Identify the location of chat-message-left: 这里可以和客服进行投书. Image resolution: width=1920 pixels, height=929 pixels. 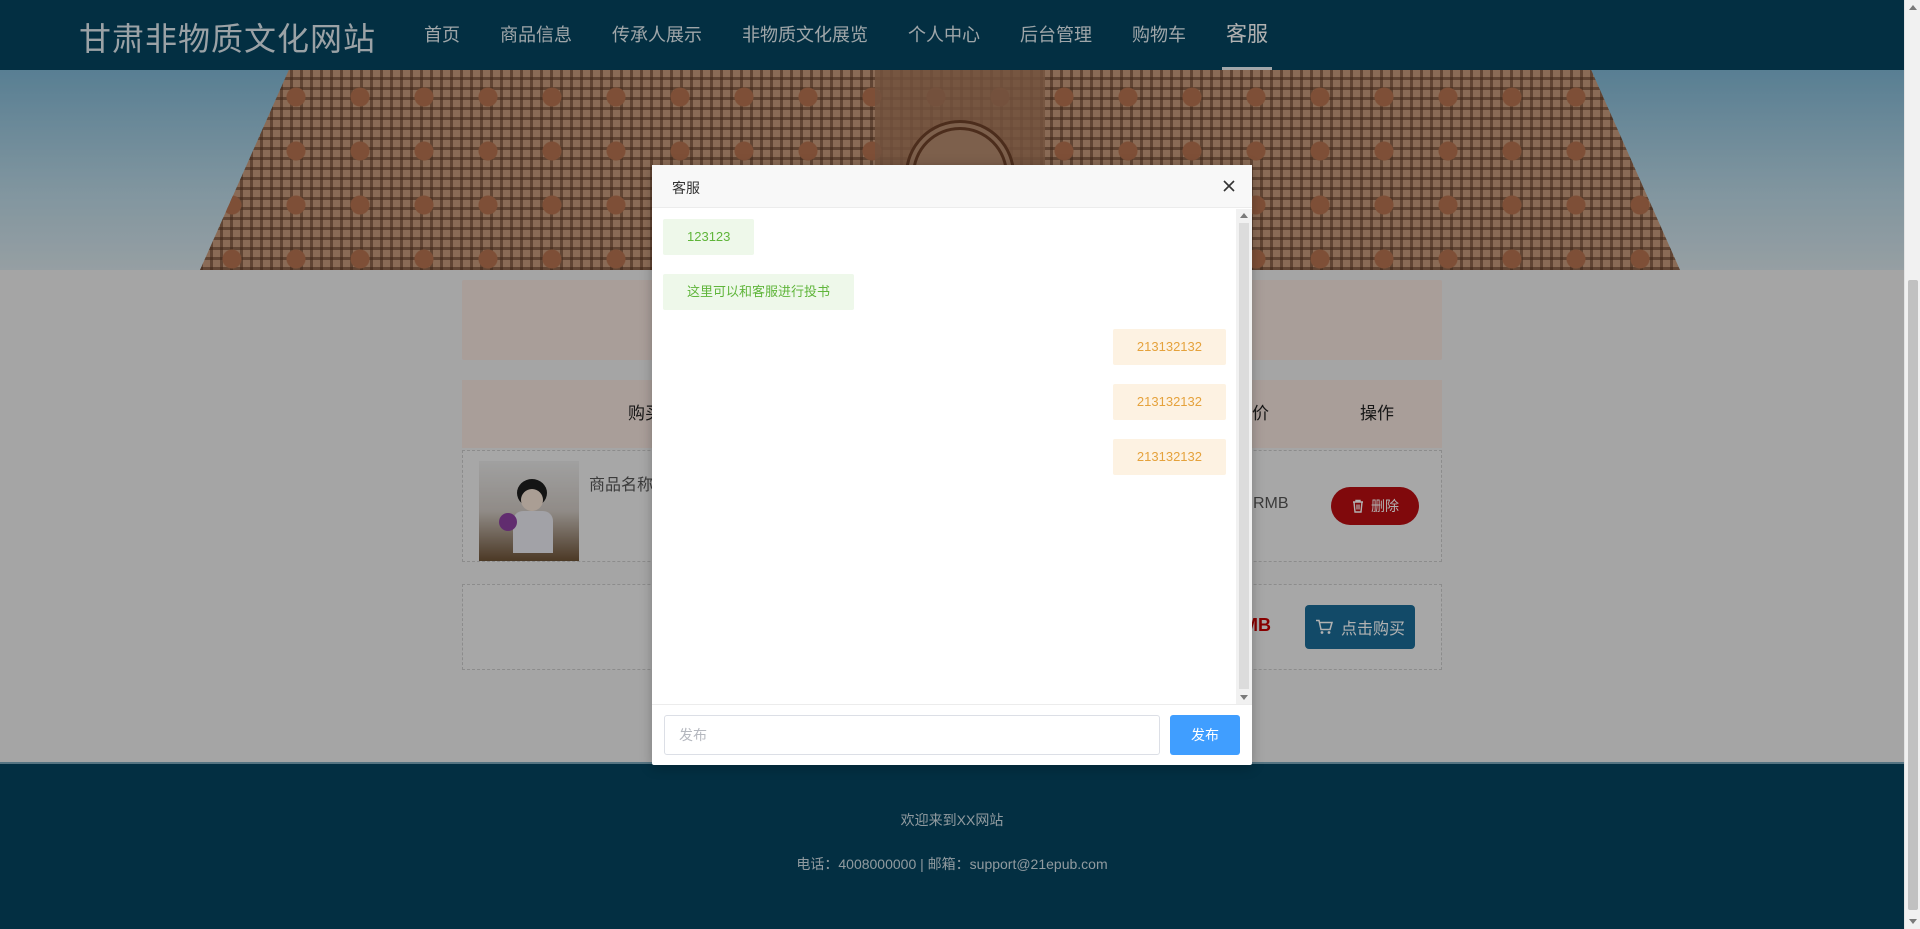
(759, 292).